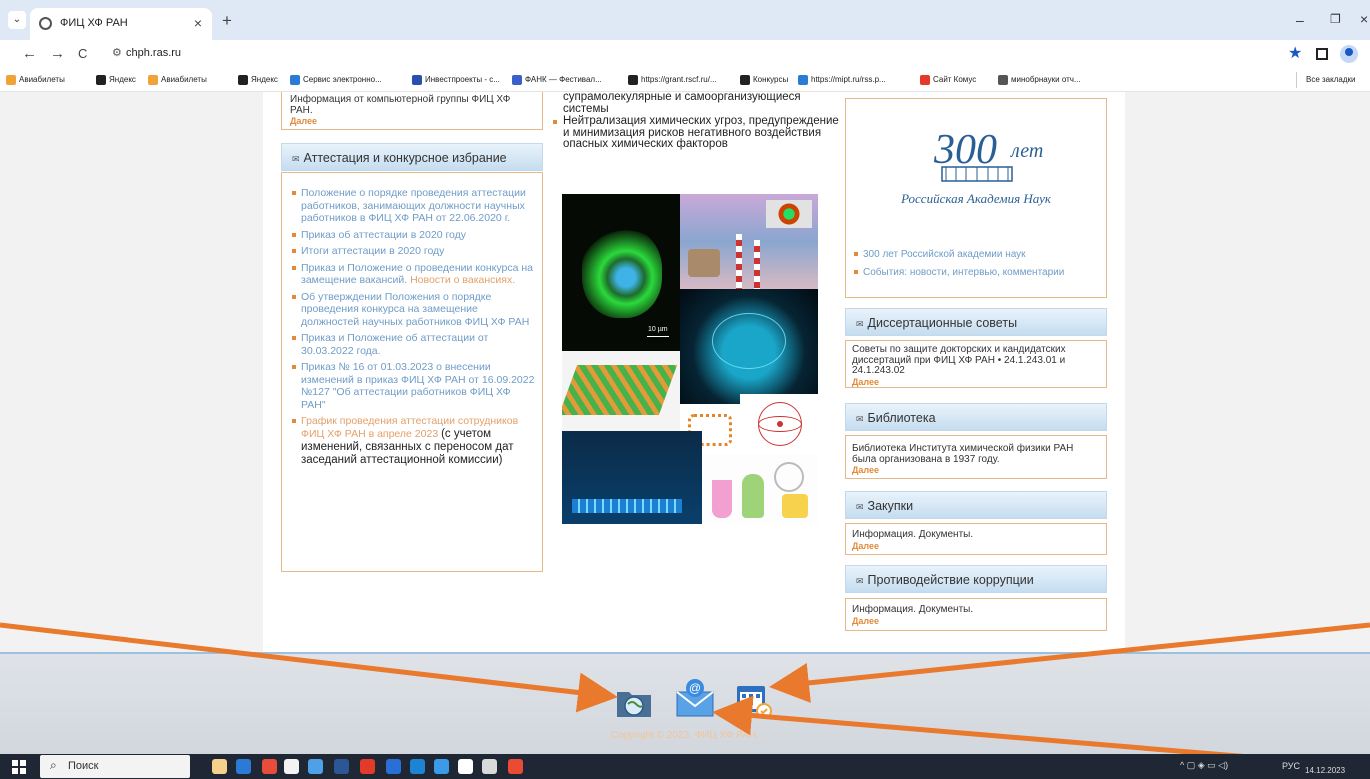 This screenshot has width=1370, height=779. What do you see at coordinates (890, 506) in the screenshot?
I see `purchases-title: Закупки` at bounding box center [890, 506].